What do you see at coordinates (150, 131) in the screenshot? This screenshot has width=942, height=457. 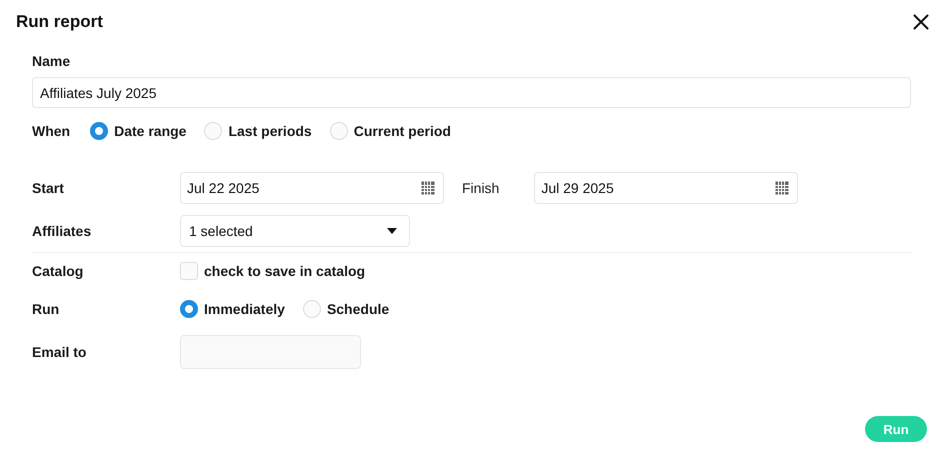 I see `radio-label: Date range` at bounding box center [150, 131].